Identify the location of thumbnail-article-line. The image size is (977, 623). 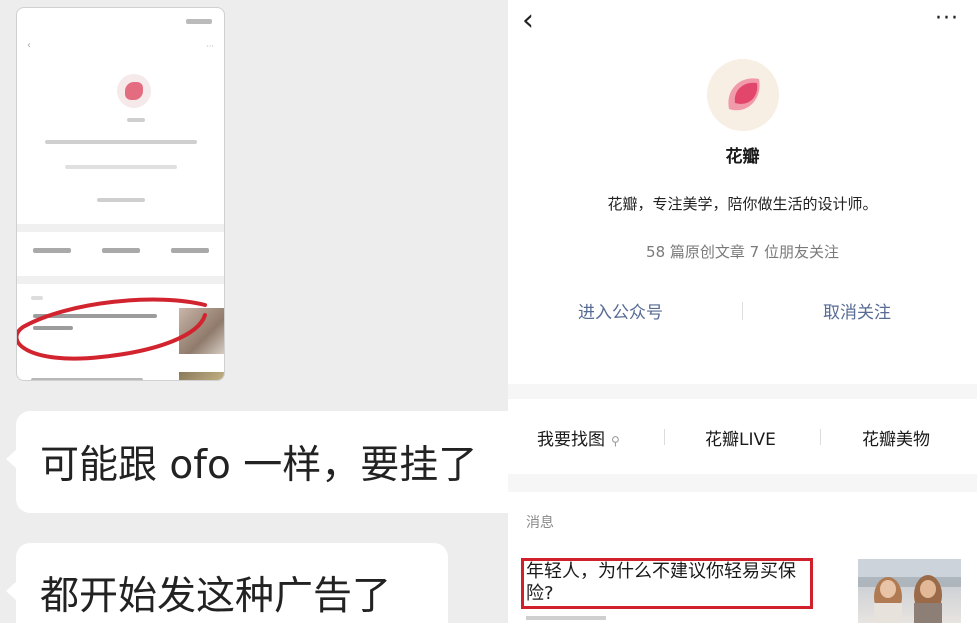
(87, 379).